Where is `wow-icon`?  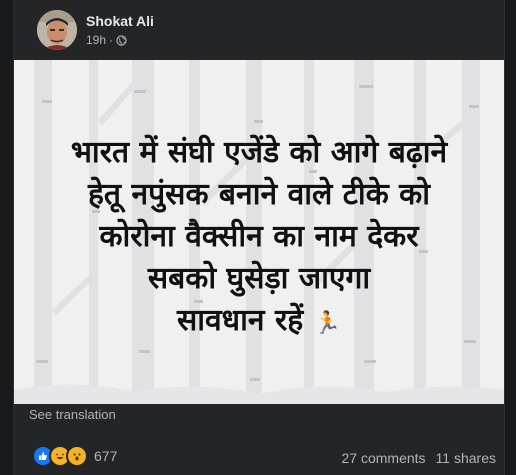
wow-icon is located at coordinates (77, 456).